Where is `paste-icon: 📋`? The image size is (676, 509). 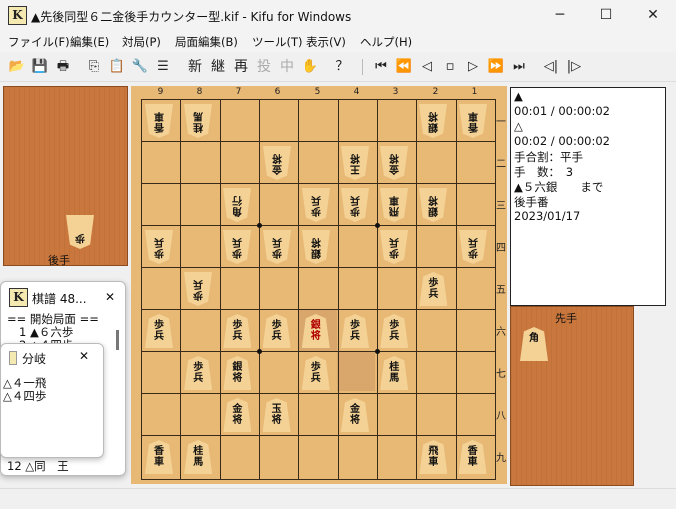 paste-icon: 📋 is located at coordinates (117, 67).